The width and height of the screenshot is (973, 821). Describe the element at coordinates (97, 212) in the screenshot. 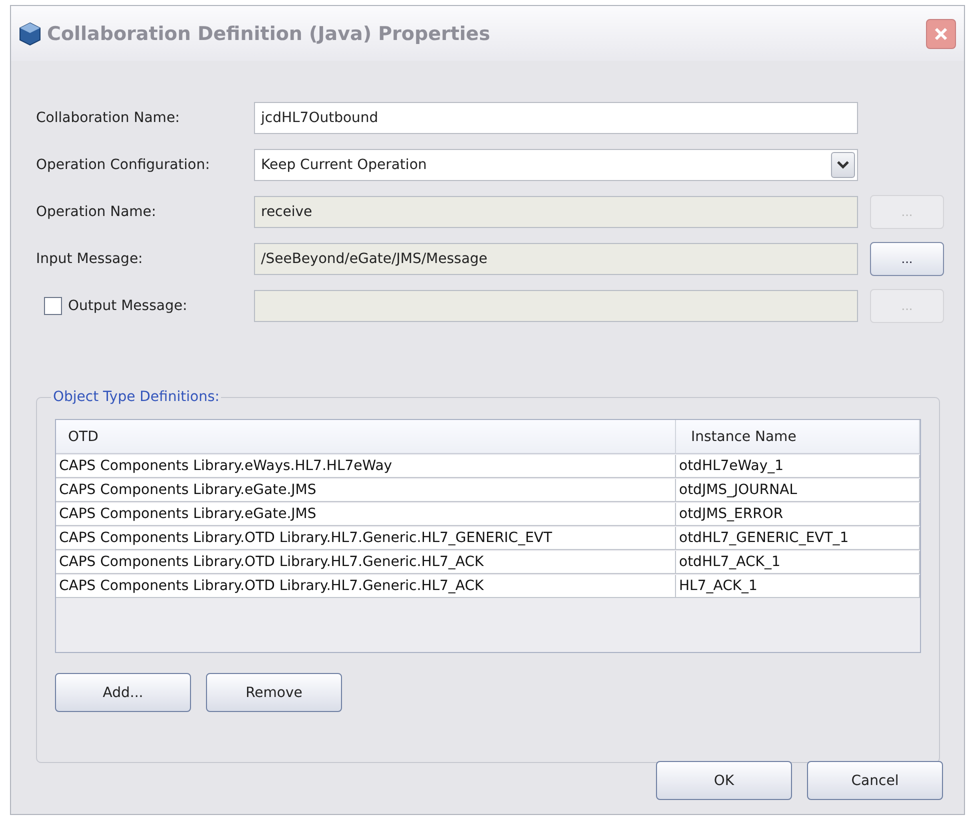

I see `field-label: Operation Name:` at that location.